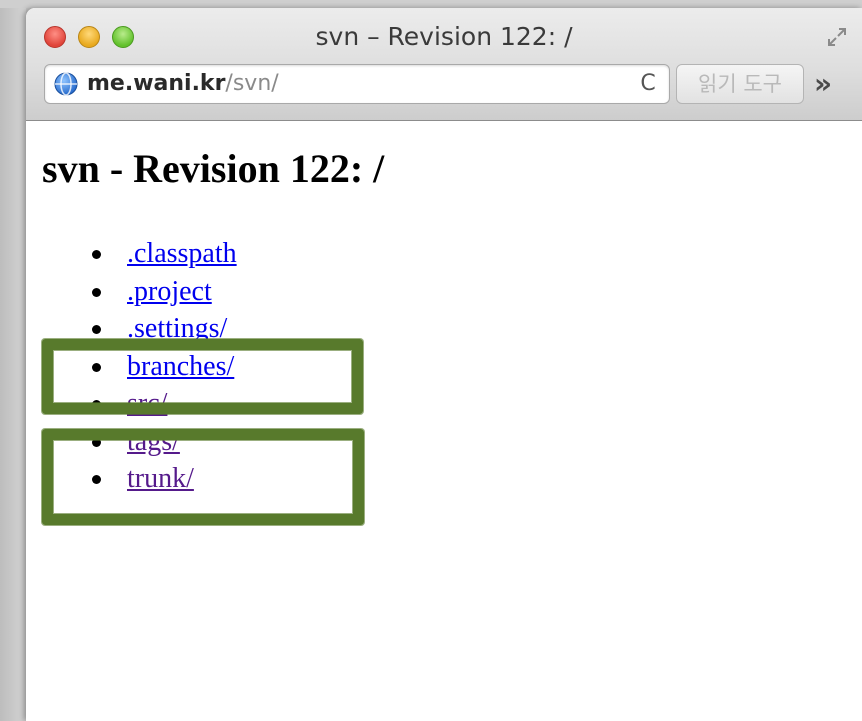 The image size is (862, 721). Describe the element at coordinates (357, 84) in the screenshot. I see `address-bar: me.wani.kr/svn/ C` at that location.